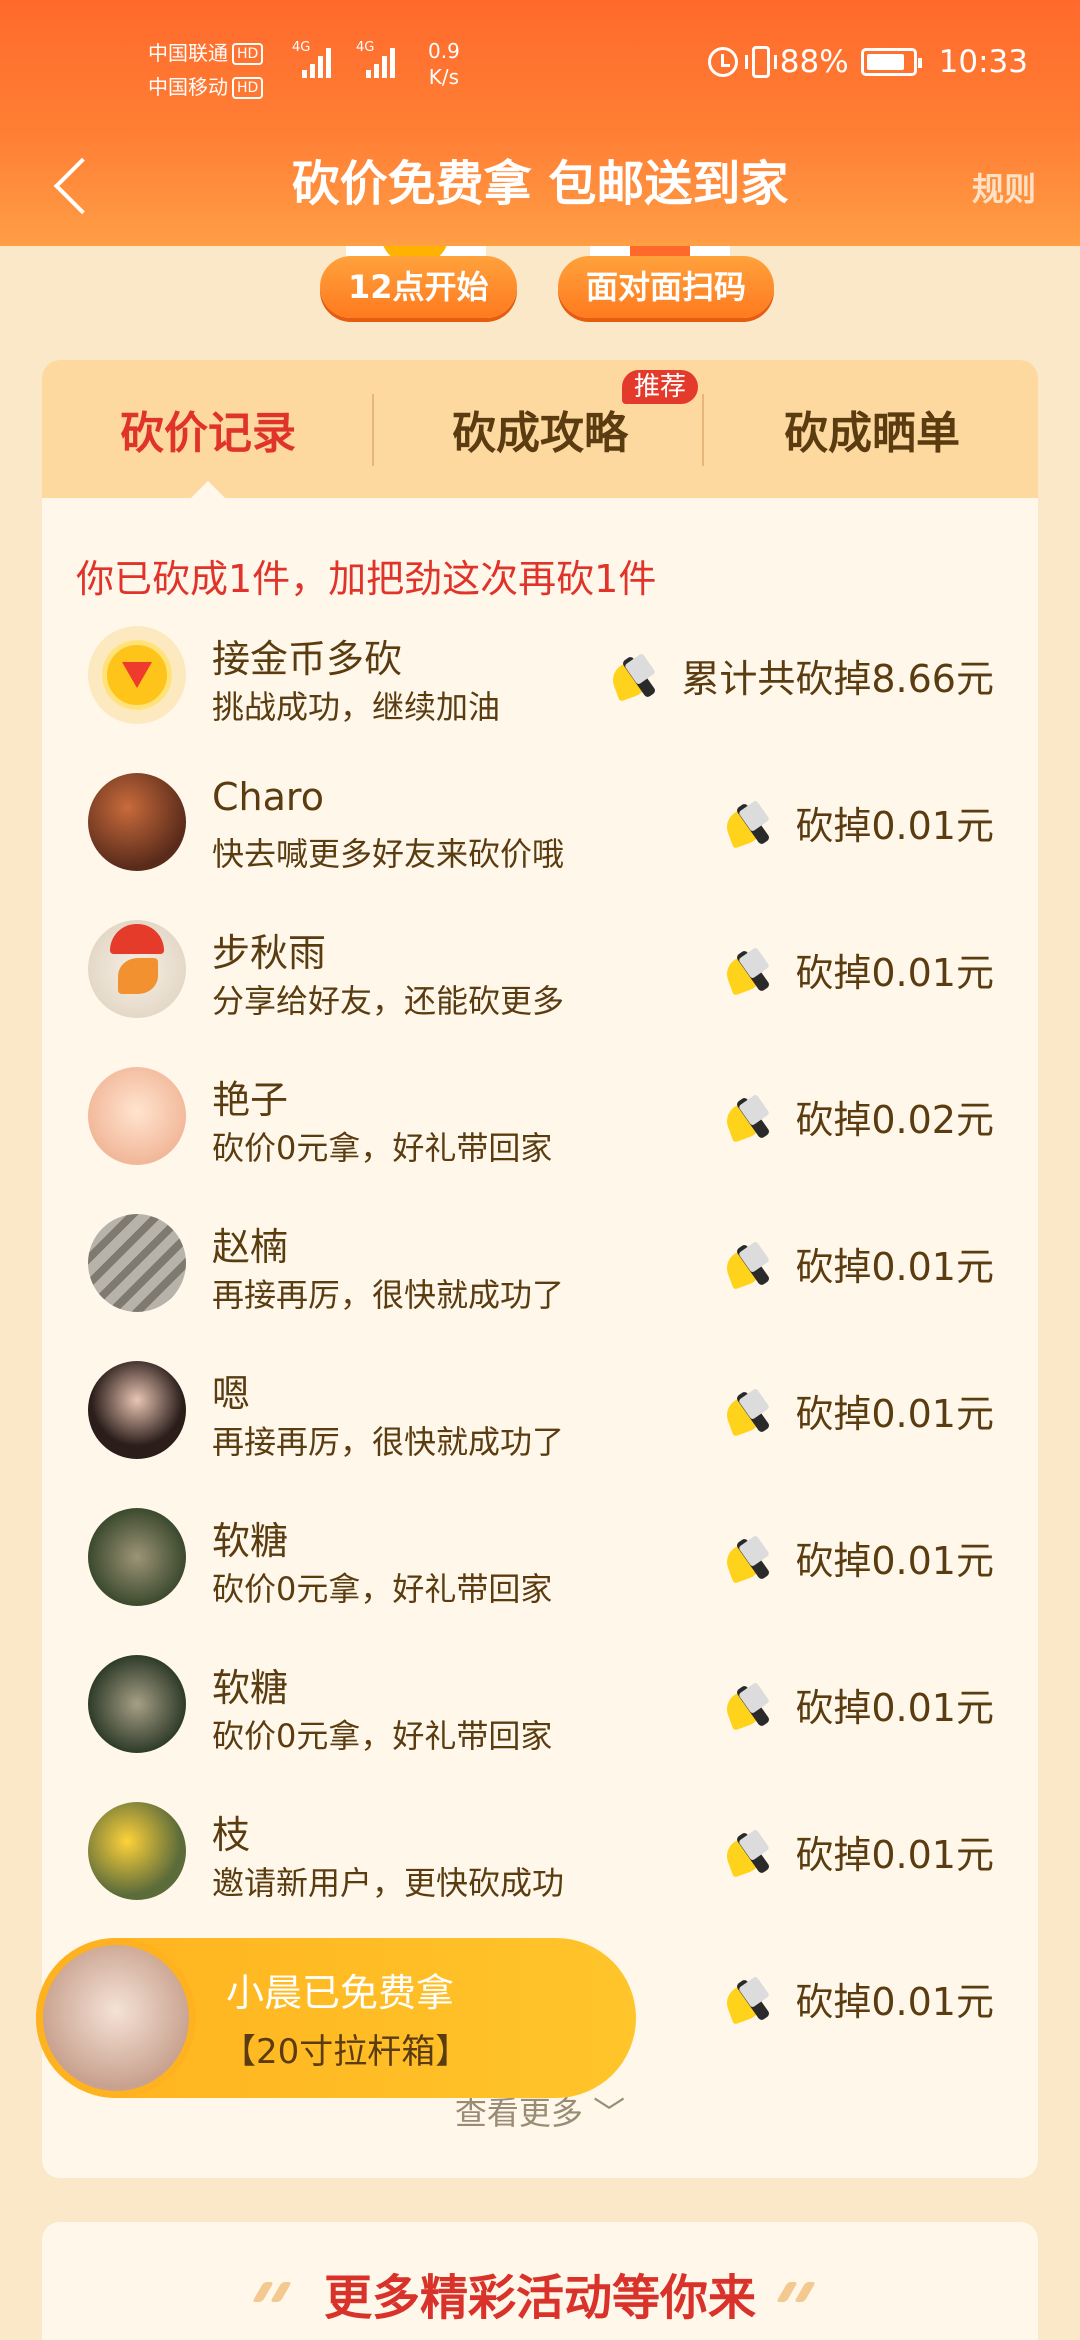 This screenshot has width=1080, height=2340. What do you see at coordinates (340, 1993) in the screenshot?
I see `banner-line-1: 小晨已免费拿` at bounding box center [340, 1993].